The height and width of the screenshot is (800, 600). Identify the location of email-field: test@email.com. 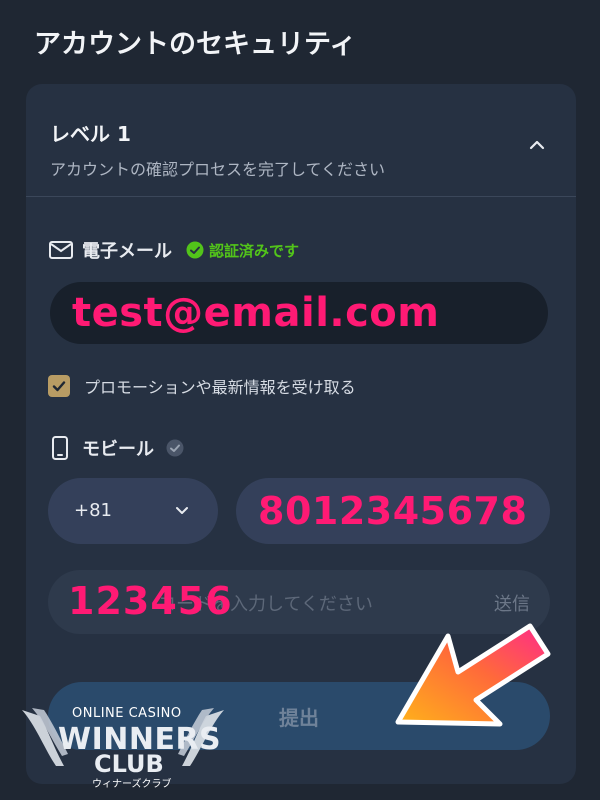
(299, 313).